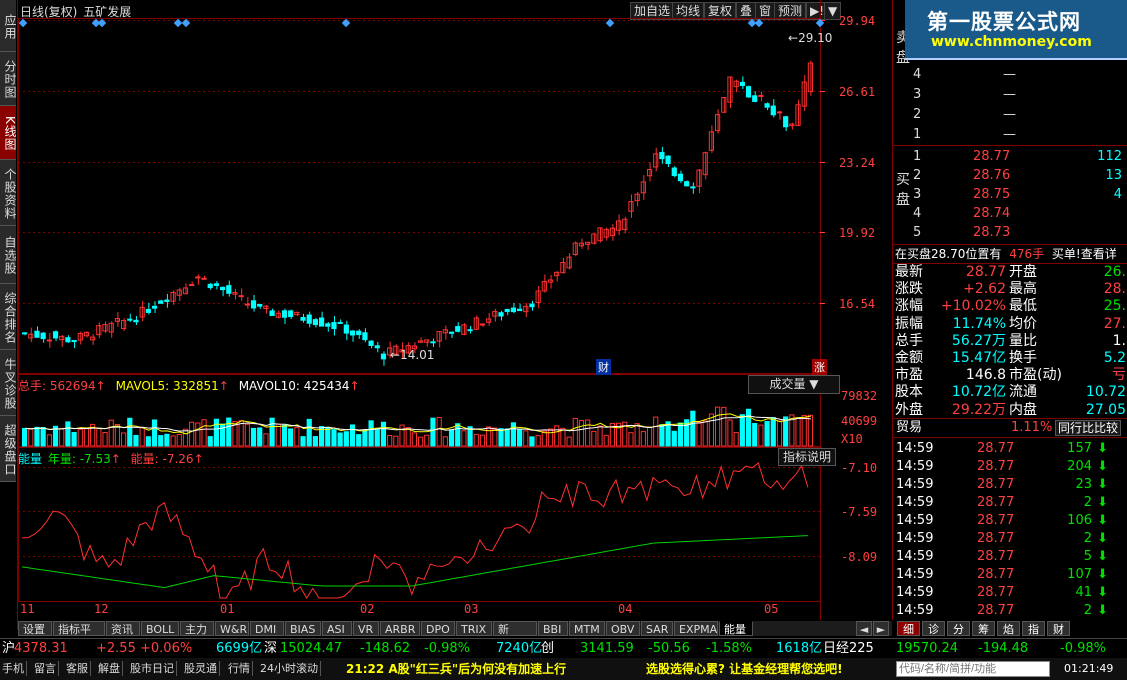 The height and width of the screenshot is (680, 1127). What do you see at coordinates (603, 367) in the screenshot?
I see `finance-marker: 财` at bounding box center [603, 367].